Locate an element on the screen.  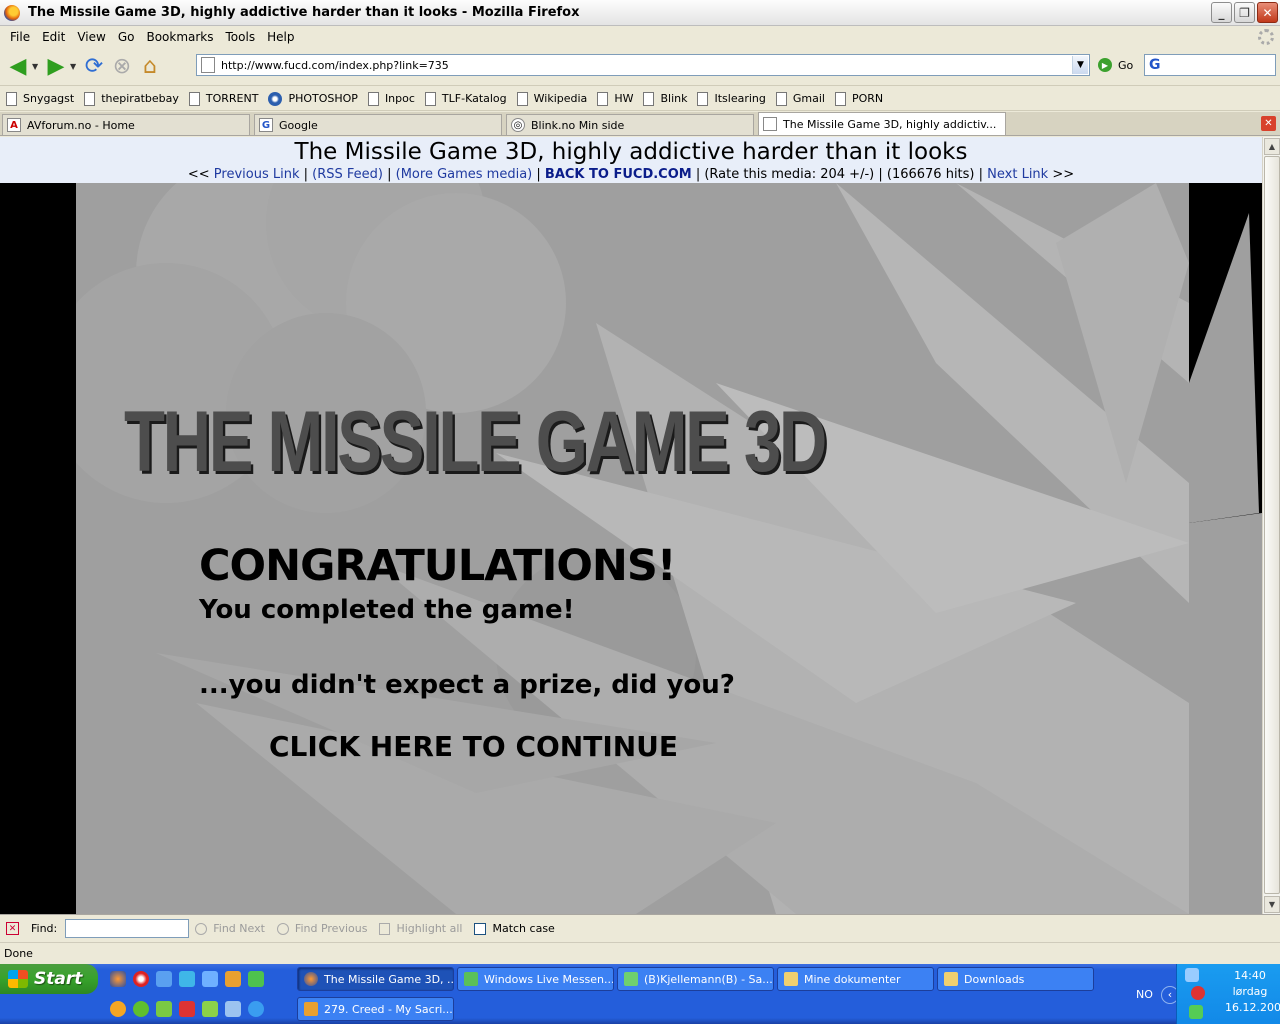
network-tray-icon is located at coordinates (1192, 975).